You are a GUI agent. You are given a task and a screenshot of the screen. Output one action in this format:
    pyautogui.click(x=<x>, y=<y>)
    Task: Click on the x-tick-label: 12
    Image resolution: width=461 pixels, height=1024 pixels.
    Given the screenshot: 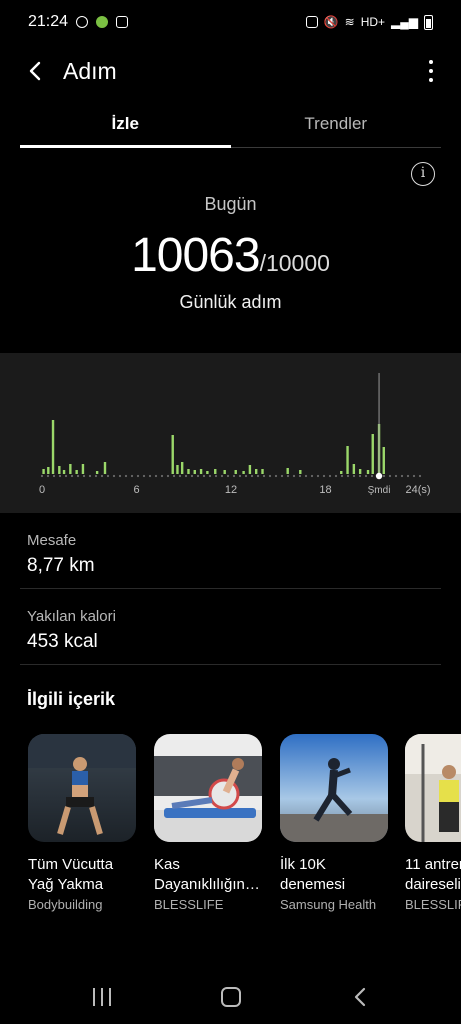 What is the action you would take?
    pyautogui.click(x=231, y=490)
    